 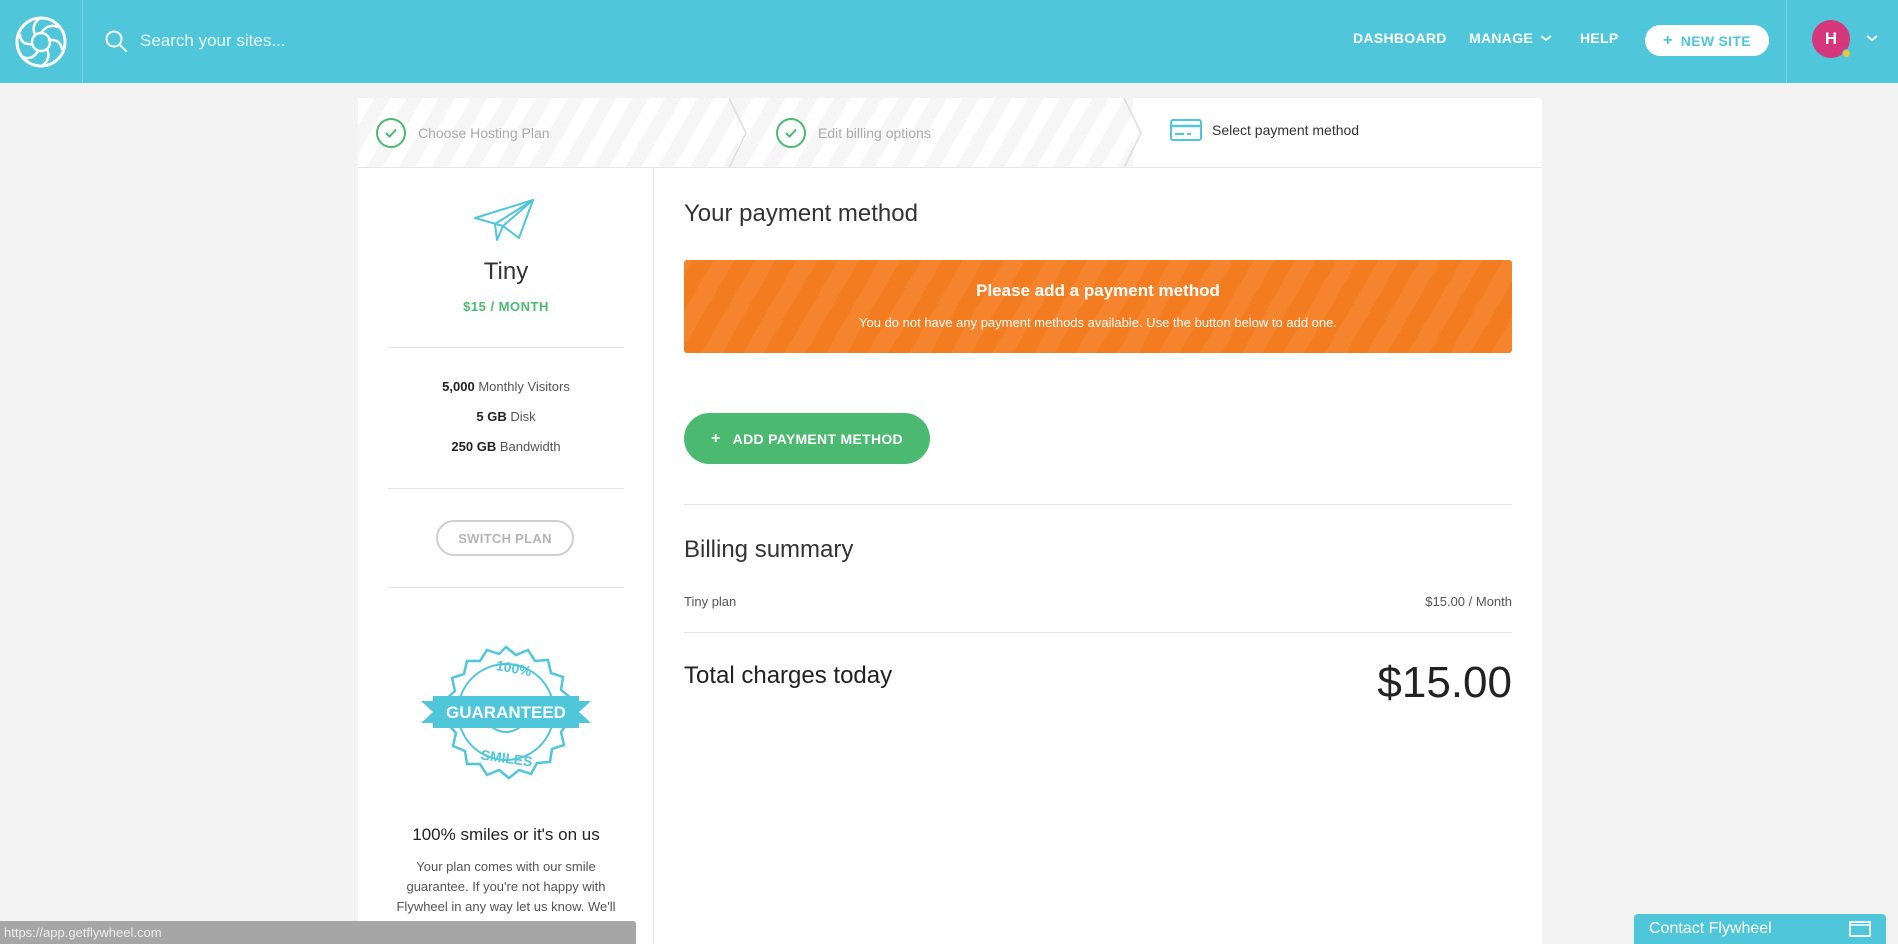 I want to click on nav-dashboard-label: DASHBOARD, so click(x=1400, y=38).